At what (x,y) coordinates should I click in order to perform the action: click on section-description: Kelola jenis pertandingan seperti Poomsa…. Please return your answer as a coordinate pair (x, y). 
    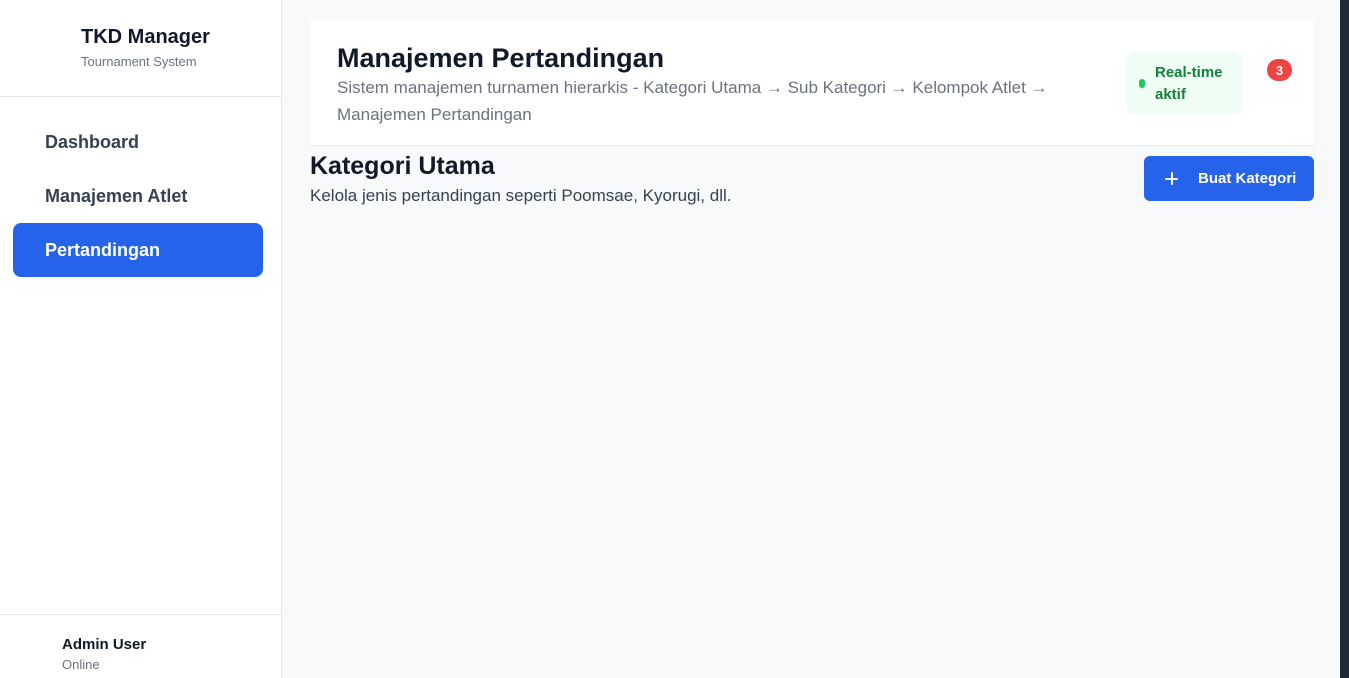
    Looking at the image, I should click on (521, 195).